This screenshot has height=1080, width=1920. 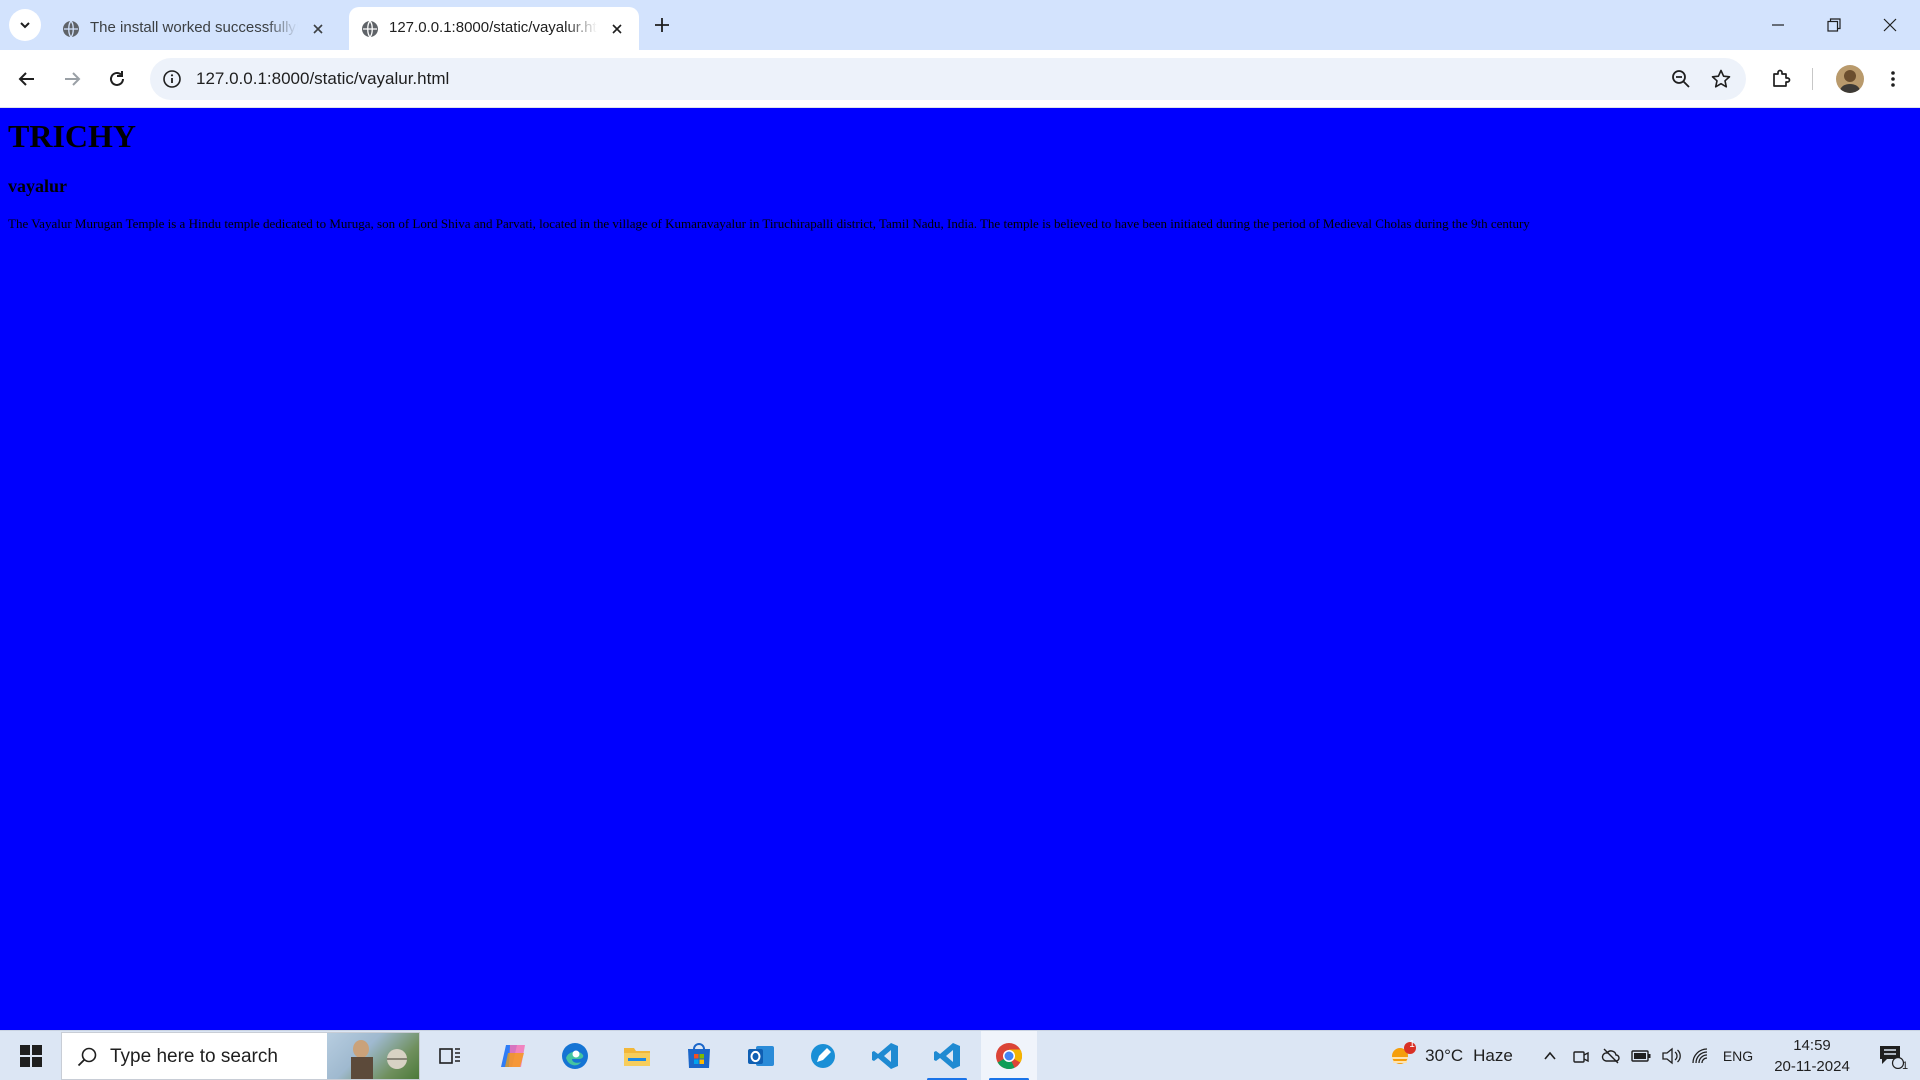 I want to click on clock-time: 14:59, so click(x=1812, y=1045).